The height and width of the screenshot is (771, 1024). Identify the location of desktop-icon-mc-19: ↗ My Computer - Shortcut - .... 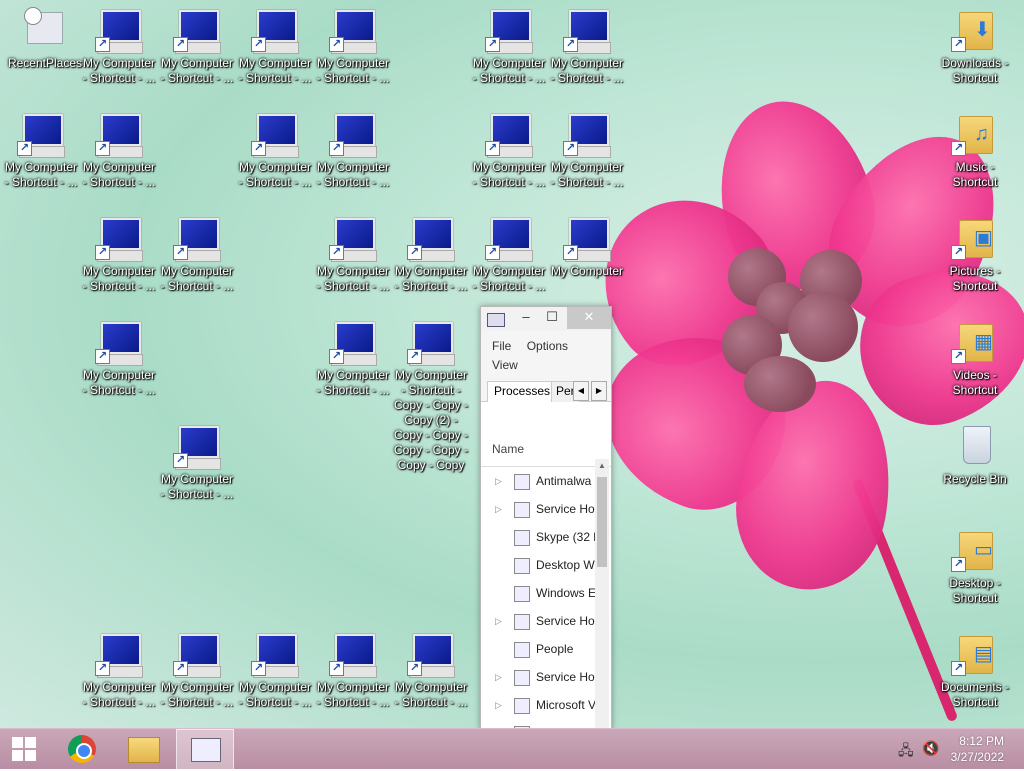
(119, 359).